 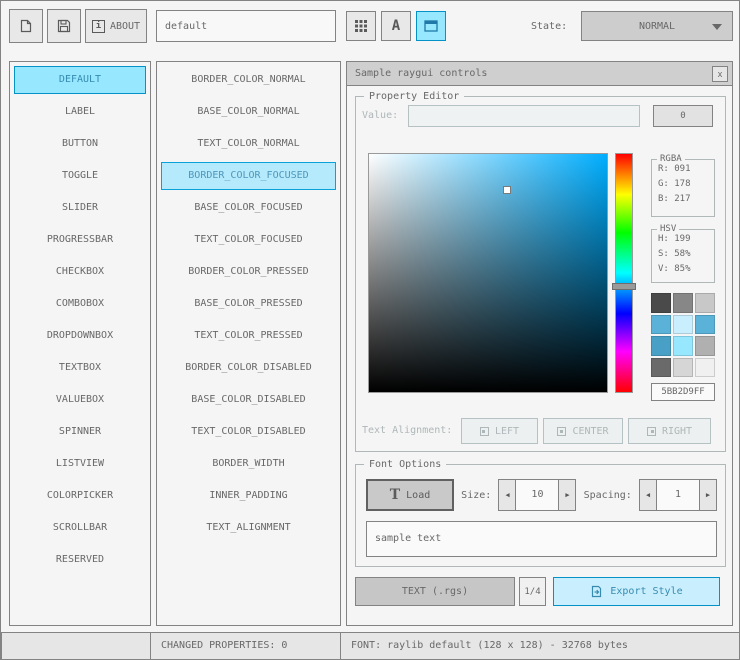 I want to click on list-item-dropdownbox: DROPDOWNBOX, so click(x=80, y=336).